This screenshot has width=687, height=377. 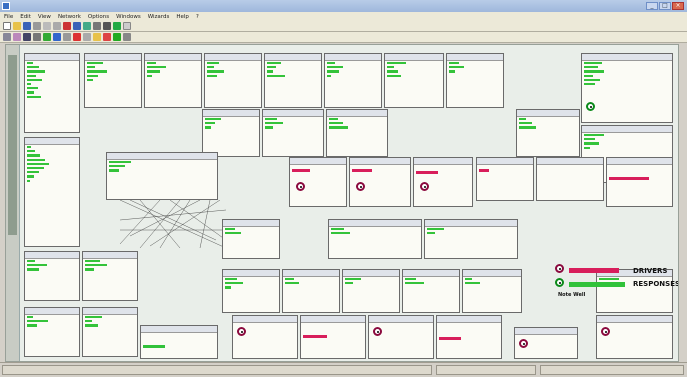 I want to click on align-tool-icon, so click(x=87, y=37).